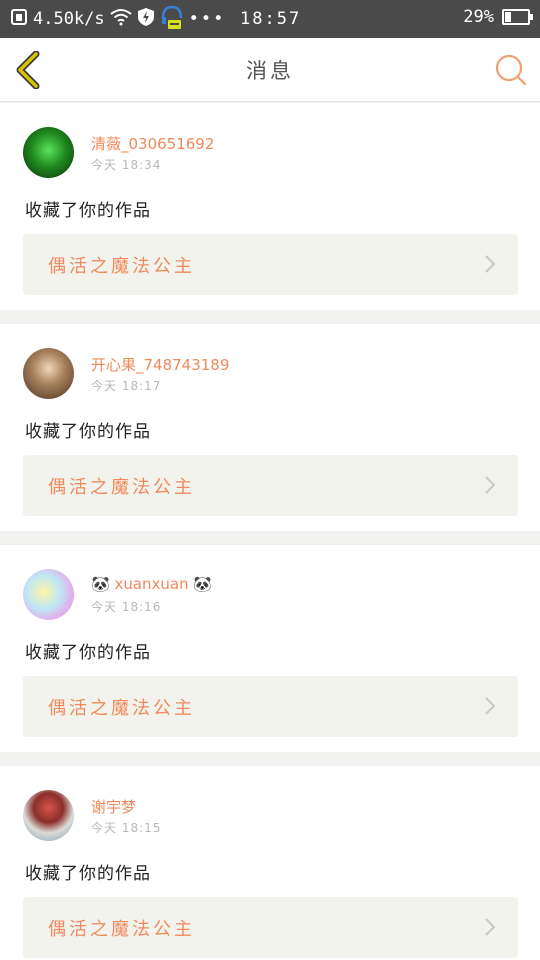  Describe the element at coordinates (172, 19) in the screenshot. I see `headset-icon` at that location.